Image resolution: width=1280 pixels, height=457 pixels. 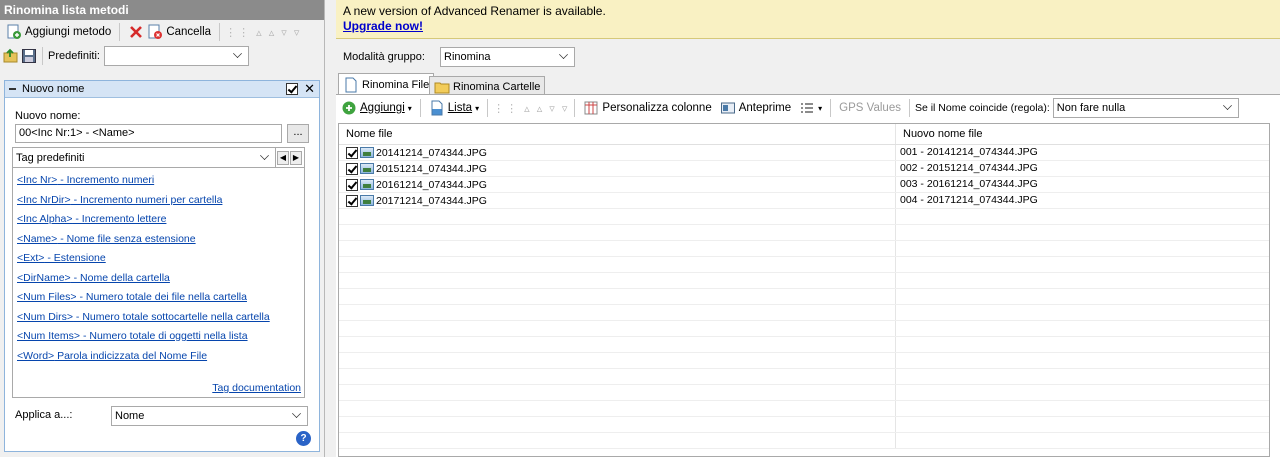 What do you see at coordinates (870, 108) in the screenshot?
I see `gps-values-button: GPS Values` at bounding box center [870, 108].